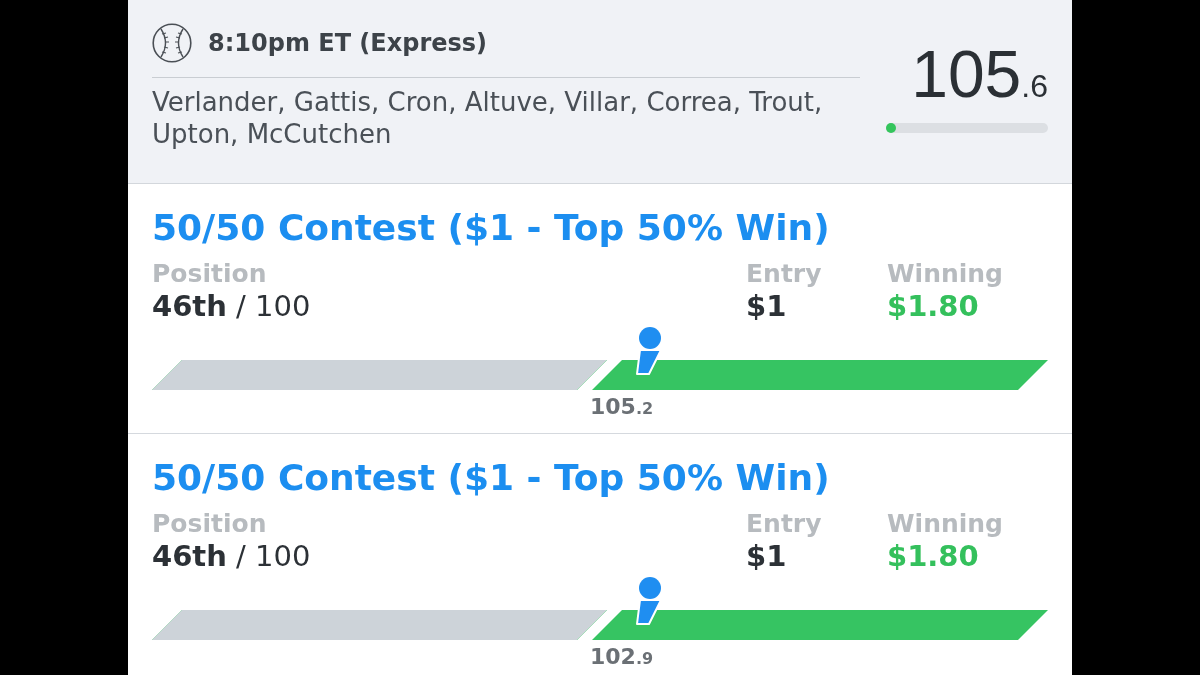  What do you see at coordinates (622, 657) in the screenshot?
I see `cutoff-score: 102.9` at bounding box center [622, 657].